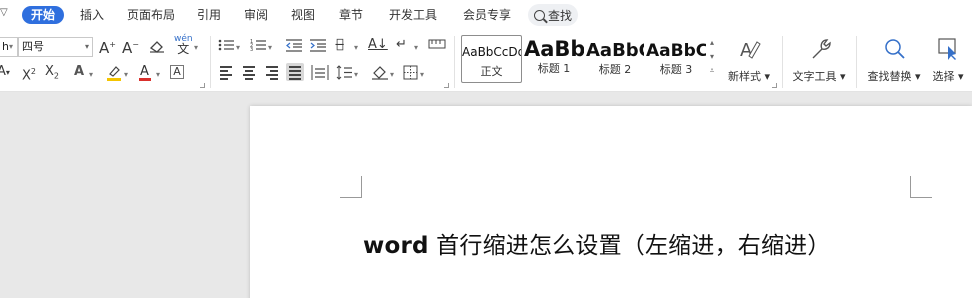  Describe the element at coordinates (295, 72) in the screenshot. I see `justify-button` at that location.